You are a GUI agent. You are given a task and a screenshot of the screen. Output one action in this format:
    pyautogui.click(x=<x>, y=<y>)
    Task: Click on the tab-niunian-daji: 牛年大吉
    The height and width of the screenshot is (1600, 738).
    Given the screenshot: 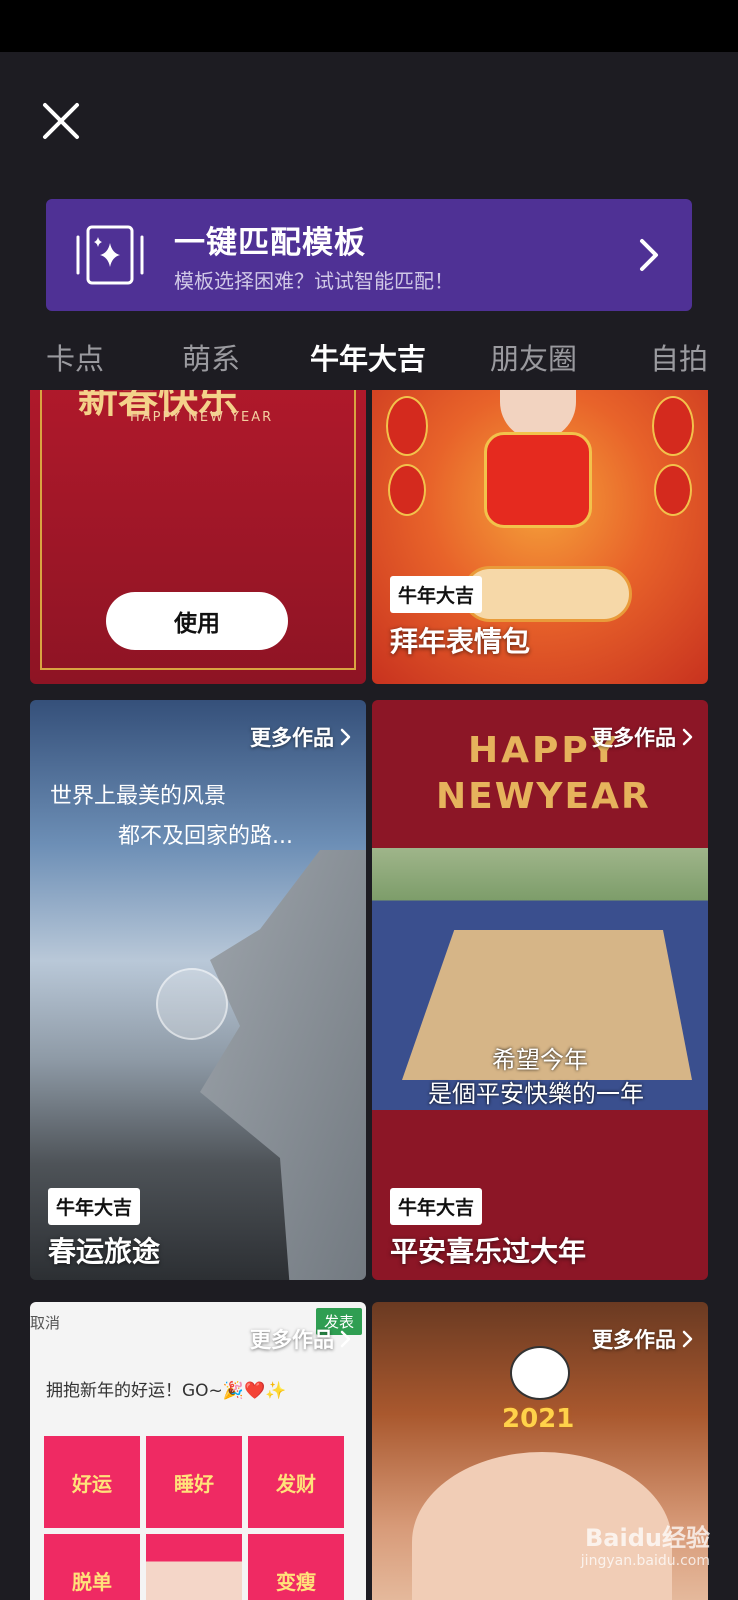 What is the action you would take?
    pyautogui.click(x=368, y=357)
    